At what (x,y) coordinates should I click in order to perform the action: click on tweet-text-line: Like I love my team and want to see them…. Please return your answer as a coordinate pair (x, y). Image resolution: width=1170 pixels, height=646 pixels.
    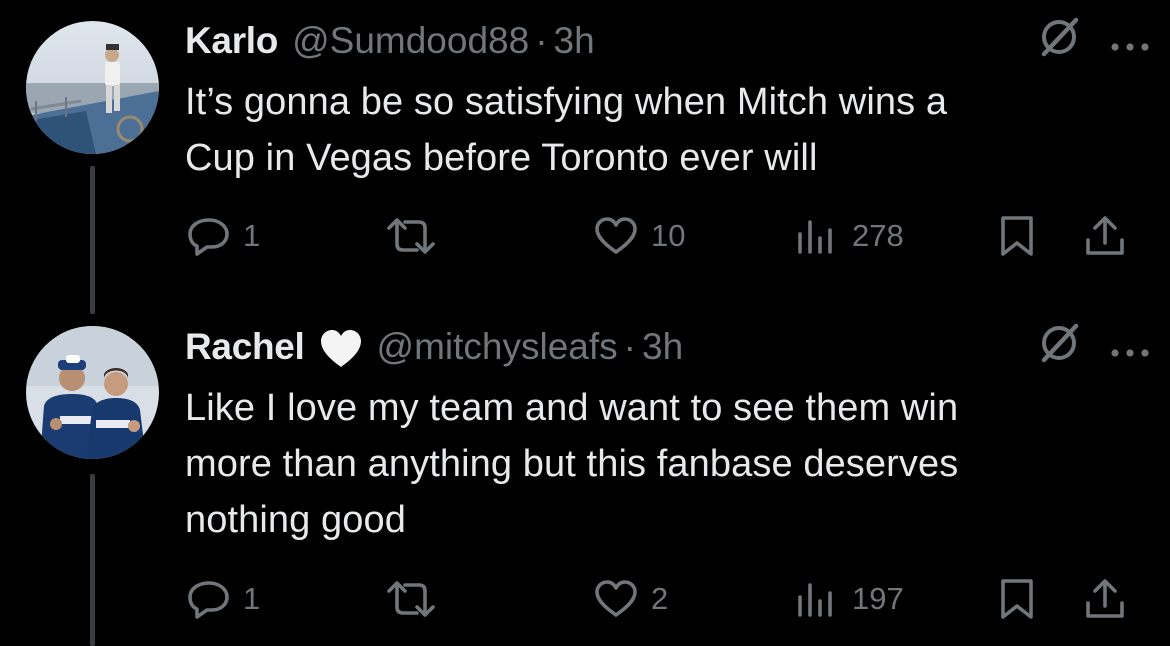
    Looking at the image, I should click on (572, 408).